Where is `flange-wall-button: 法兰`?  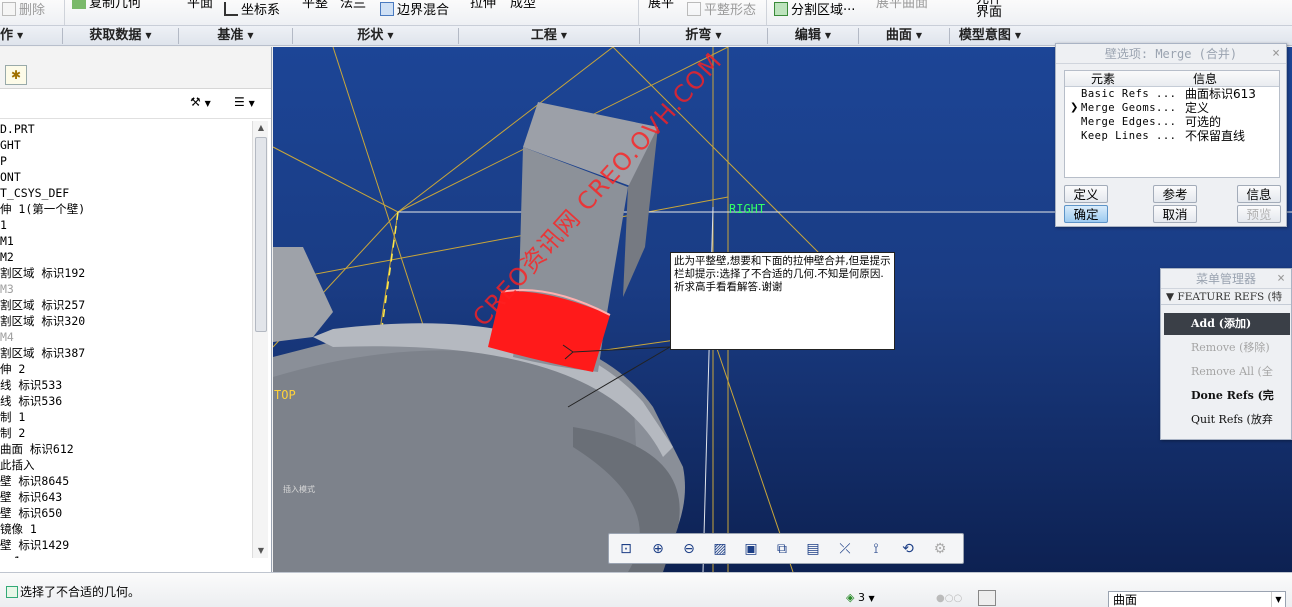 flange-wall-button: 法兰 is located at coordinates (353, 7).